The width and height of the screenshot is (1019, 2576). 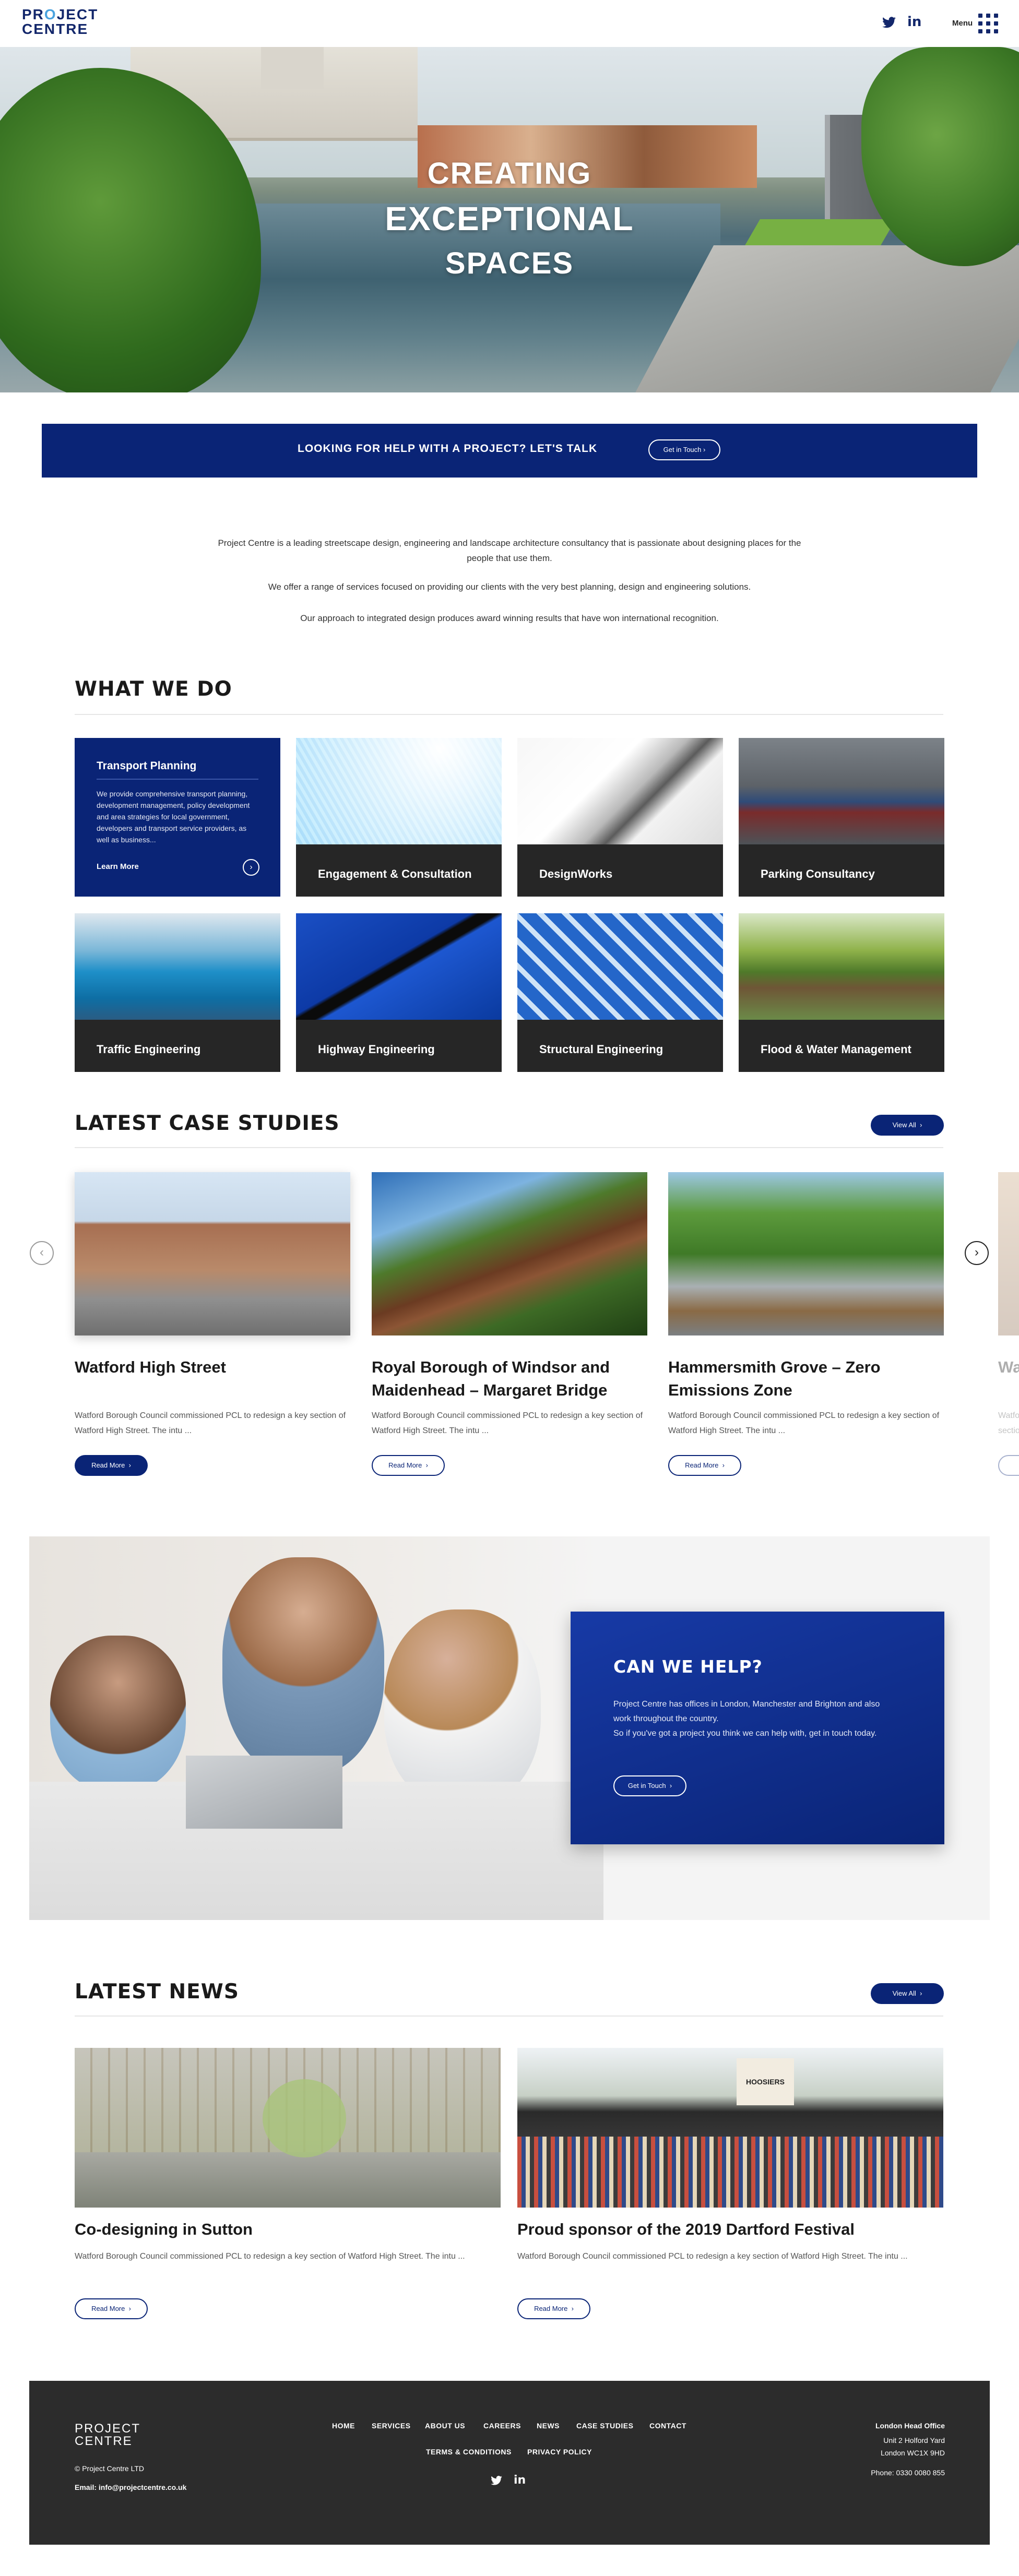 What do you see at coordinates (904, 1993) in the screenshot?
I see `button-label: View All` at bounding box center [904, 1993].